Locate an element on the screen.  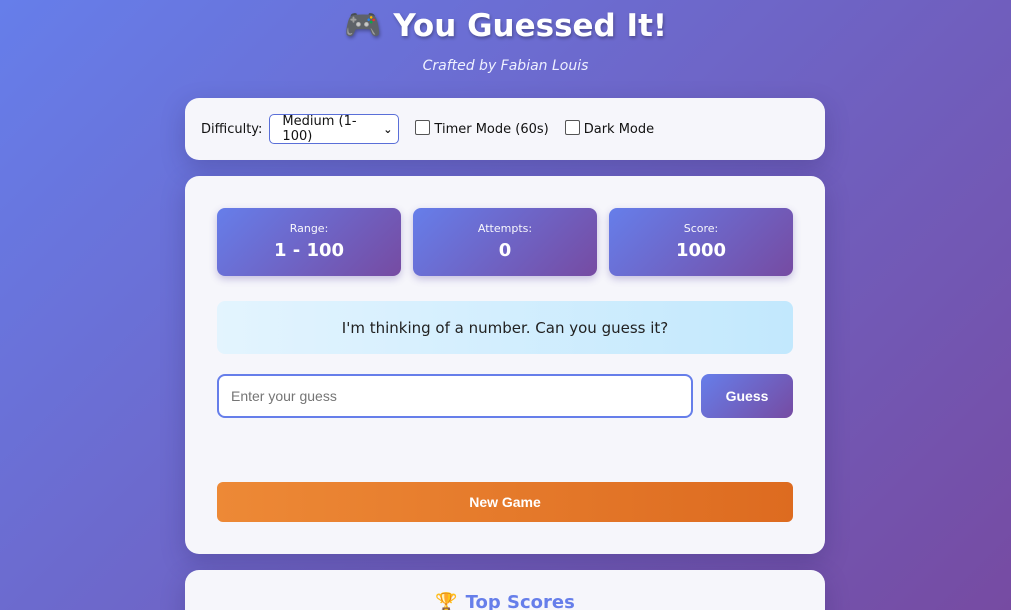
dark-mode-toggle: Dark Mode is located at coordinates (609, 128).